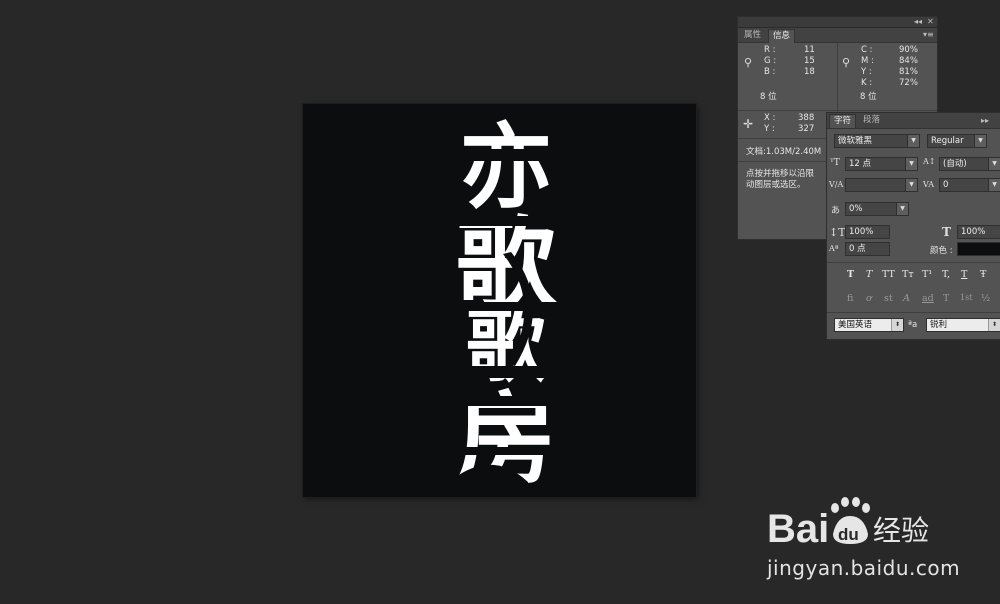 The image size is (1000, 604). What do you see at coordinates (806, 129) in the screenshot?
I see `y-value: 327` at bounding box center [806, 129].